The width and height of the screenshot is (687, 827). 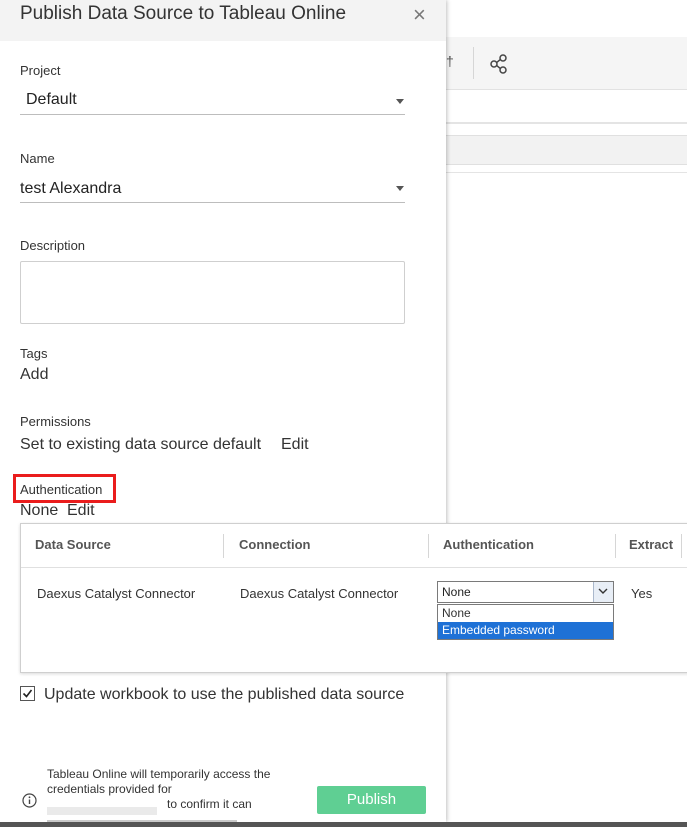 I want to click on info-icon, so click(x=29, y=800).